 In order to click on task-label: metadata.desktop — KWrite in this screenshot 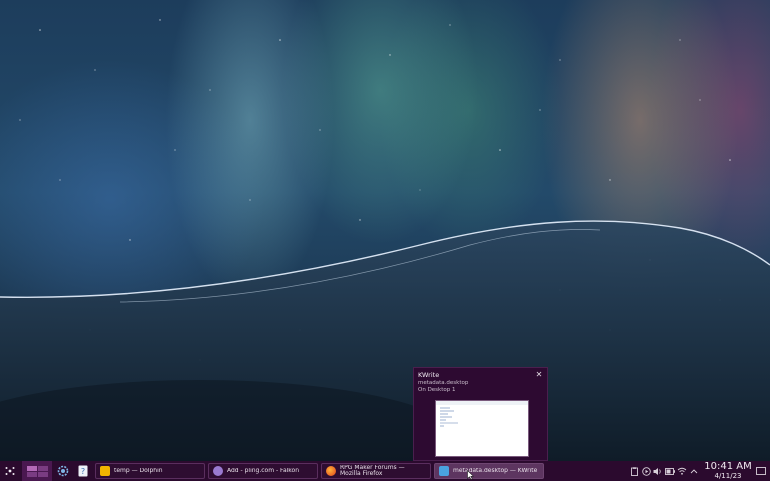, I will do `click(495, 470)`.